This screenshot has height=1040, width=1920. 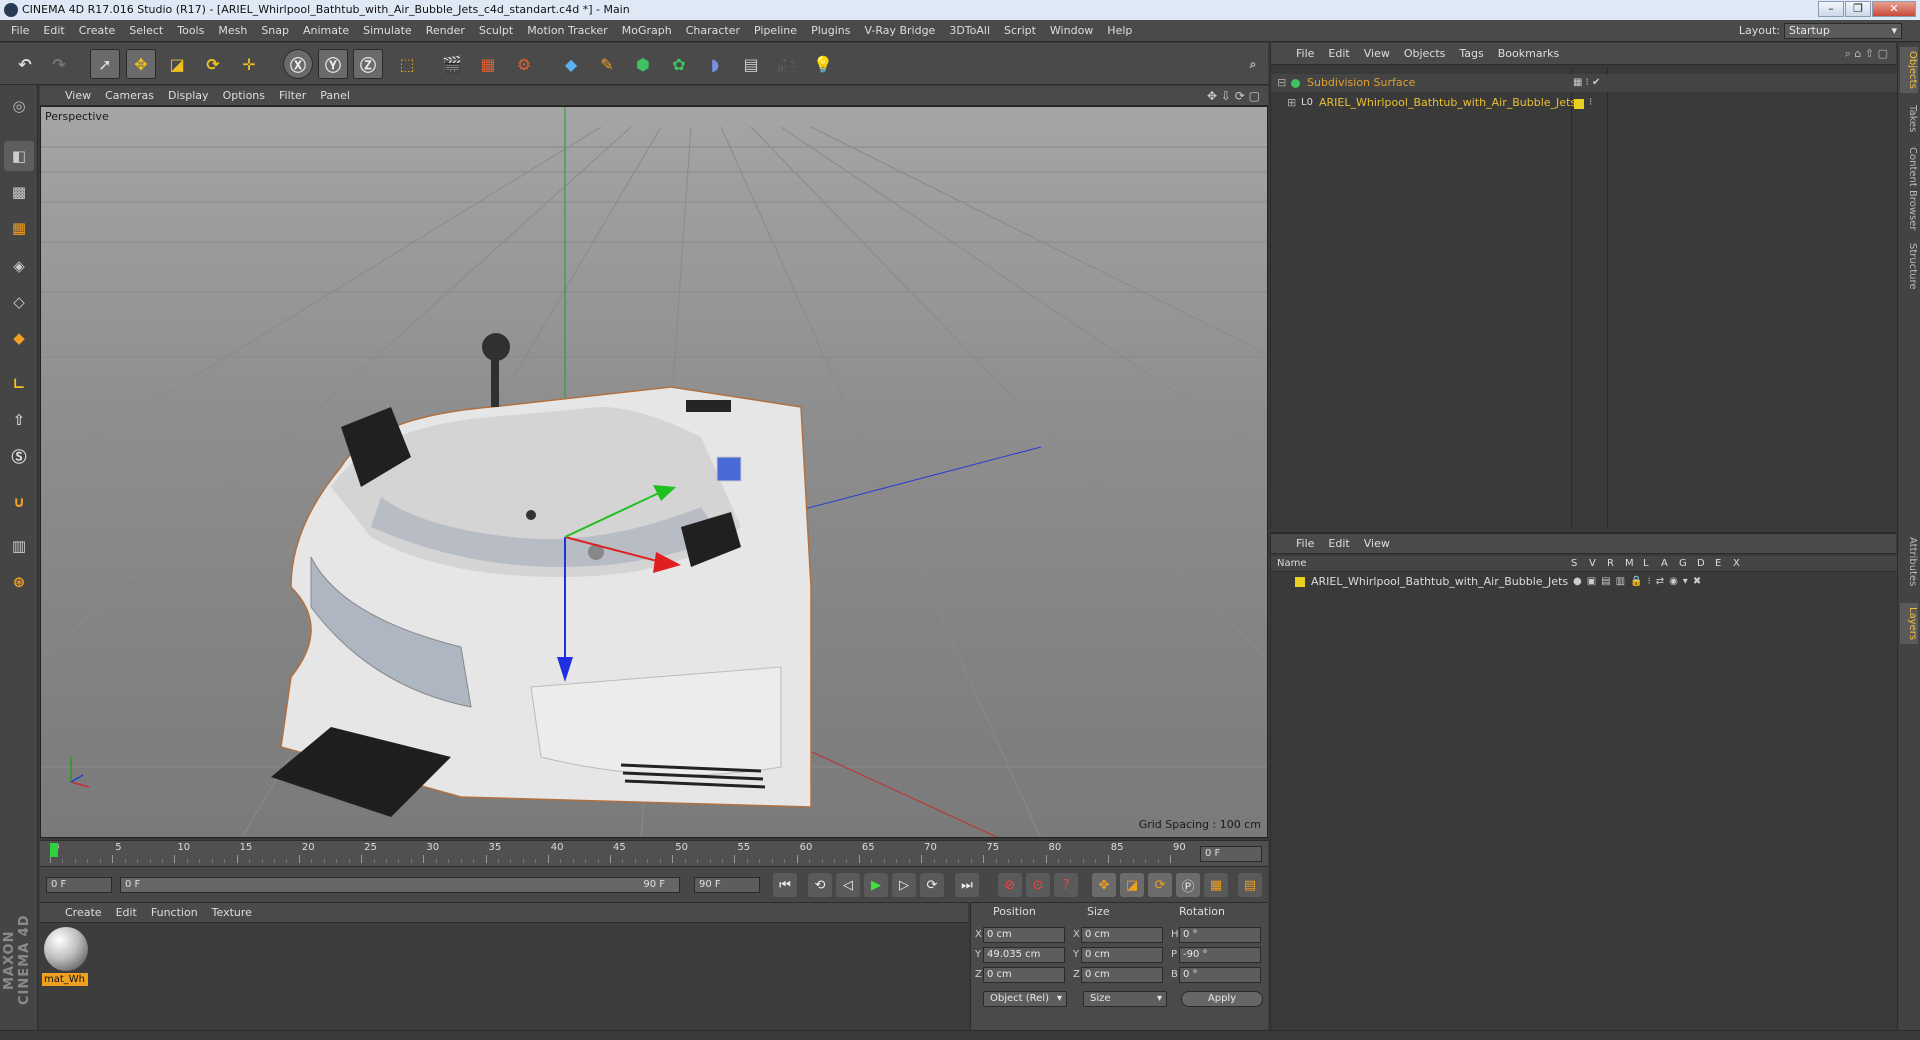 I want to click on object-row-subdivision: ⊟ Subdivision Surface ▦ ⁝ ✔, so click(x=1584, y=83).